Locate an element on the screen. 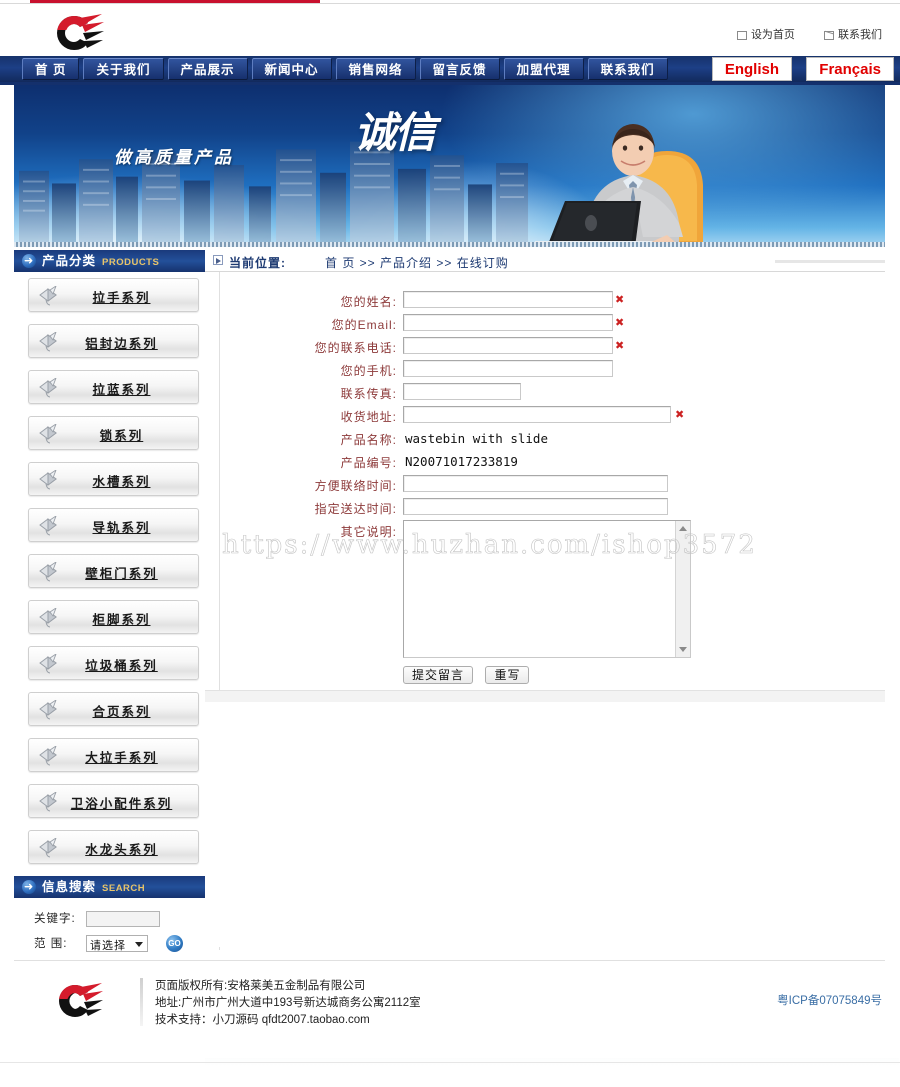 Image resolution: width=900 pixels, height=1087 pixels. search-scope-select: 请选择 is located at coordinates (117, 944).